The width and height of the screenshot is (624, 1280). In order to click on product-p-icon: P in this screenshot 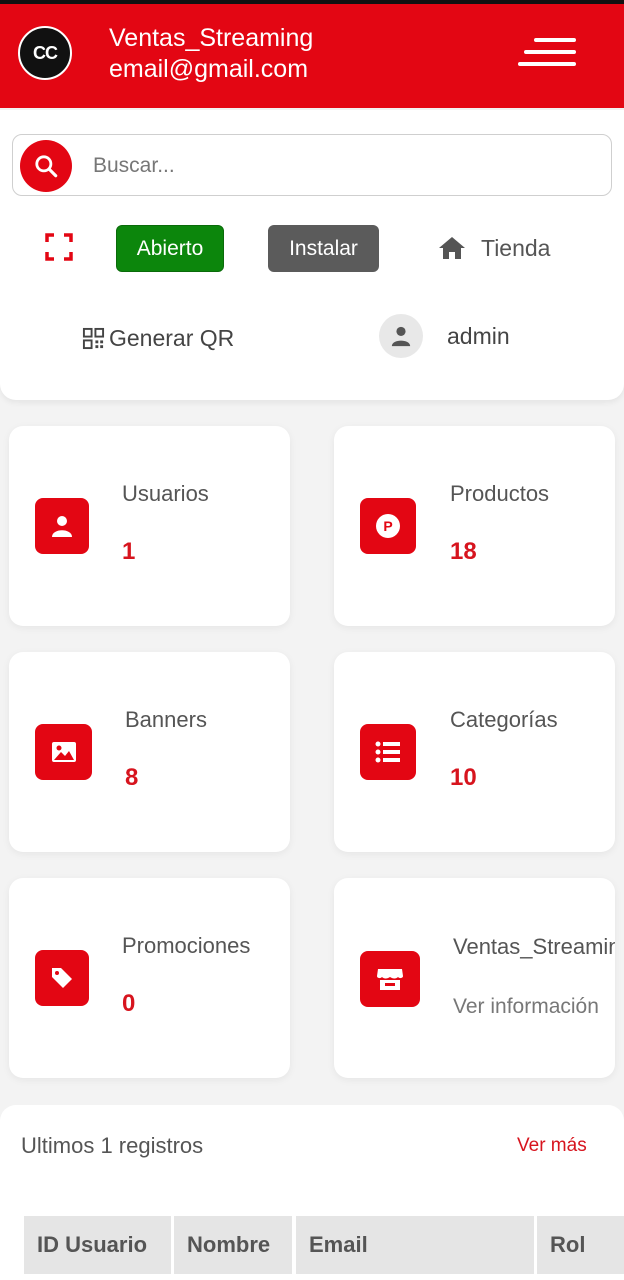, I will do `click(388, 526)`.